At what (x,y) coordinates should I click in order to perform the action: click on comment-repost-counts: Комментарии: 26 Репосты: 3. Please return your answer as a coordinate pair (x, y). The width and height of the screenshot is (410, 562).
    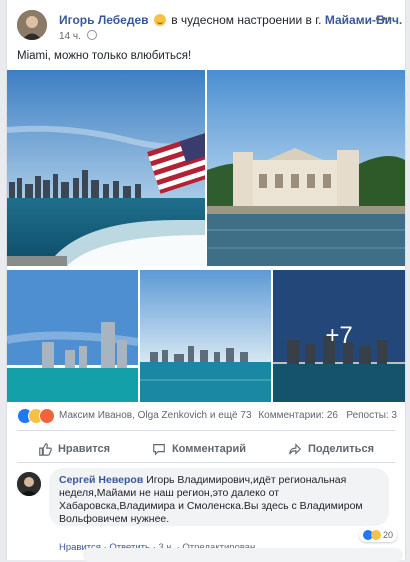
    Looking at the image, I should click on (327, 415).